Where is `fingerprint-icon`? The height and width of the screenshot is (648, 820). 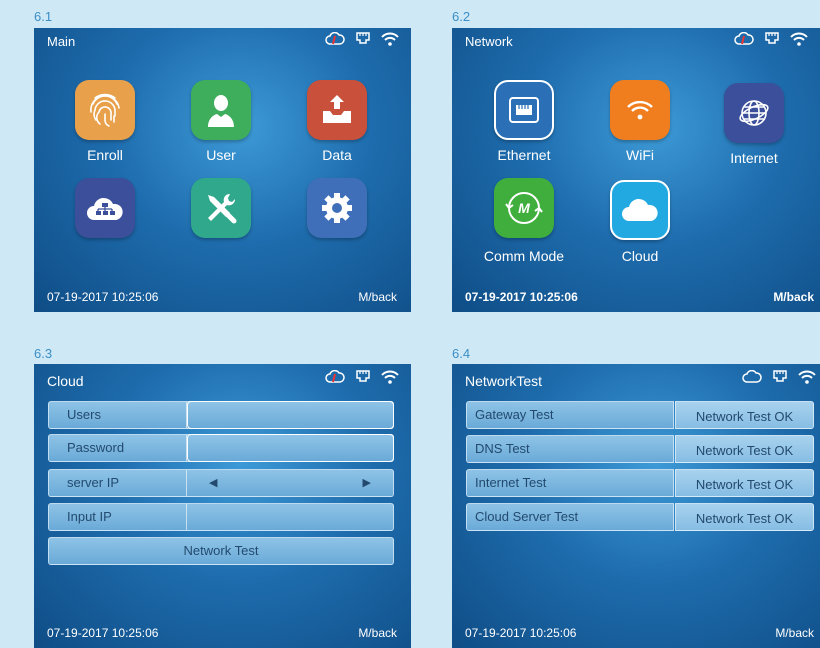 fingerprint-icon is located at coordinates (105, 110).